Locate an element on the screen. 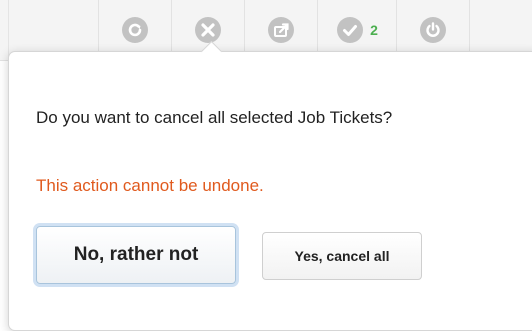 This screenshot has width=532, height=331. toolbar-divider is located at coordinates (8, 30).